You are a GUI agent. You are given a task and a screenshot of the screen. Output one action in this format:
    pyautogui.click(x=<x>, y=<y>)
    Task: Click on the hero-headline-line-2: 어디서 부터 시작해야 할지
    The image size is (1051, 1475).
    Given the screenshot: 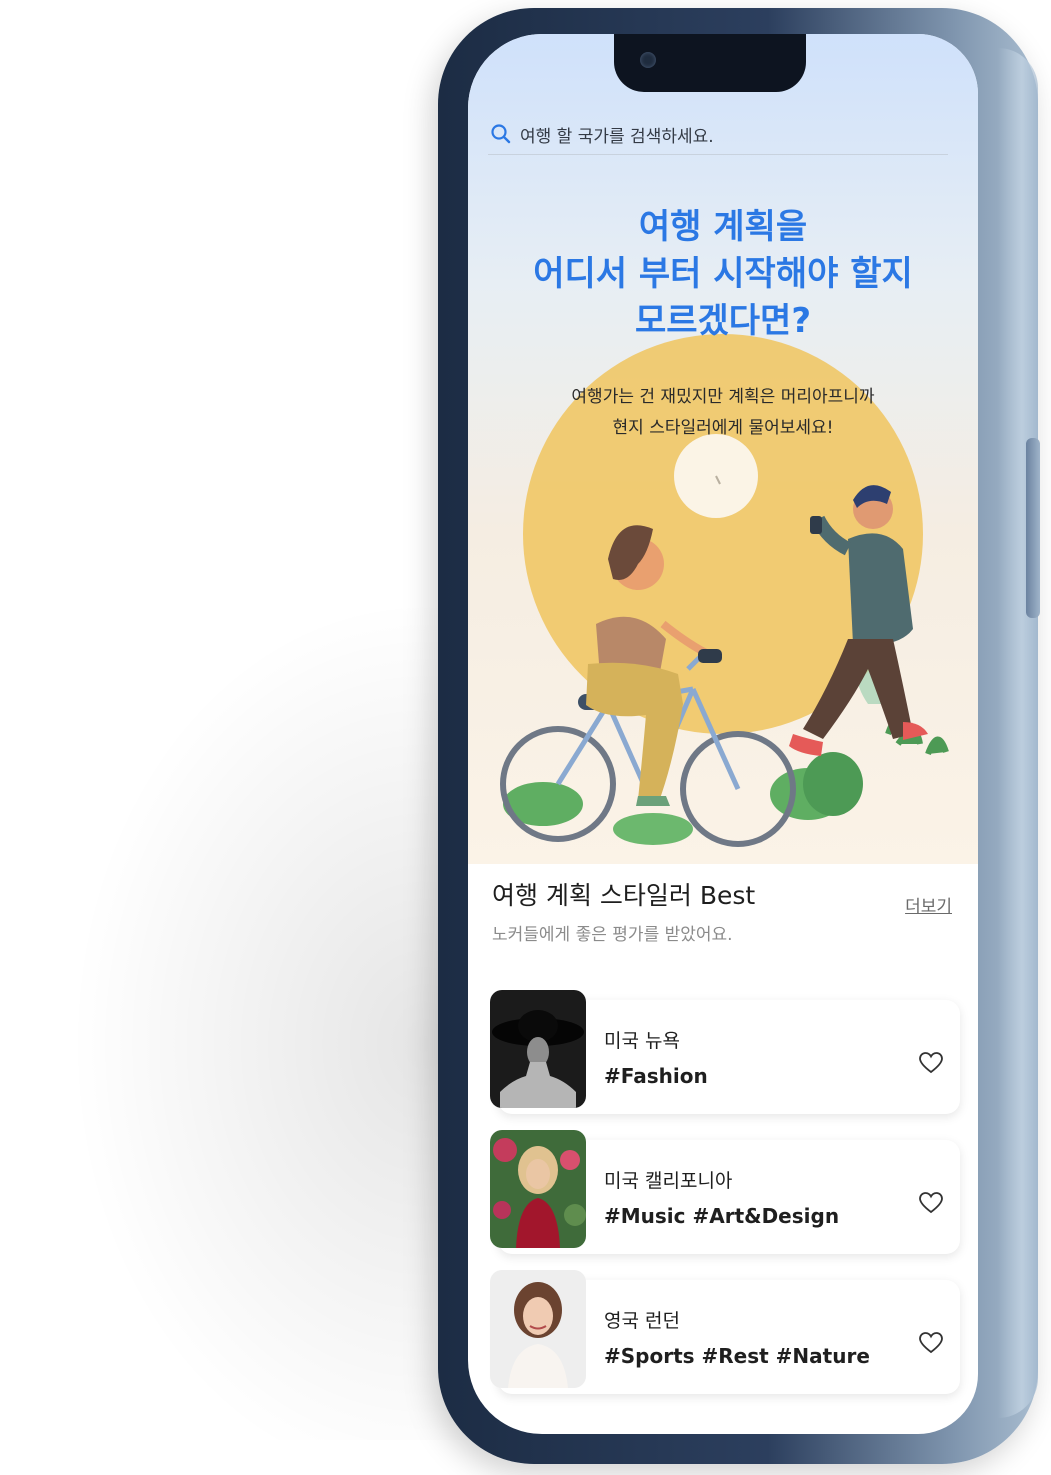 What is the action you would take?
    pyautogui.click(x=723, y=274)
    